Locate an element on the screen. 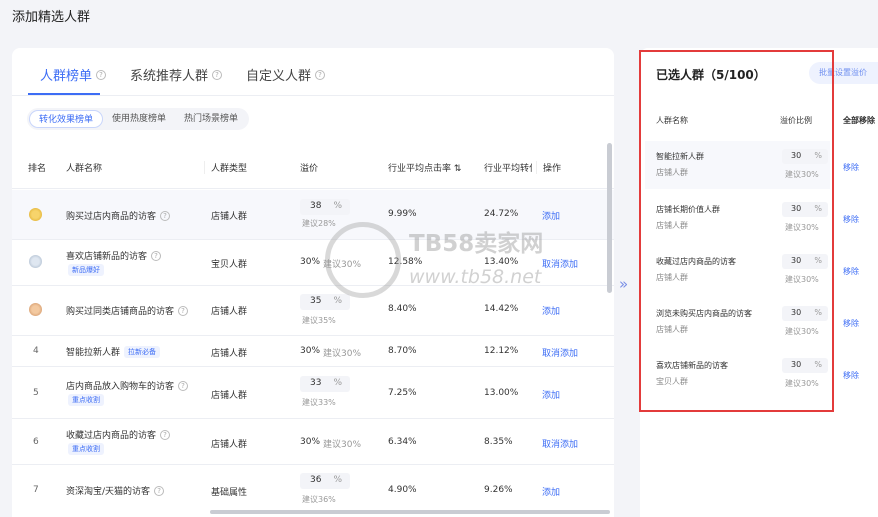 The image size is (878, 517). col-ctr-label: 行业平均点击率 is located at coordinates (420, 169).